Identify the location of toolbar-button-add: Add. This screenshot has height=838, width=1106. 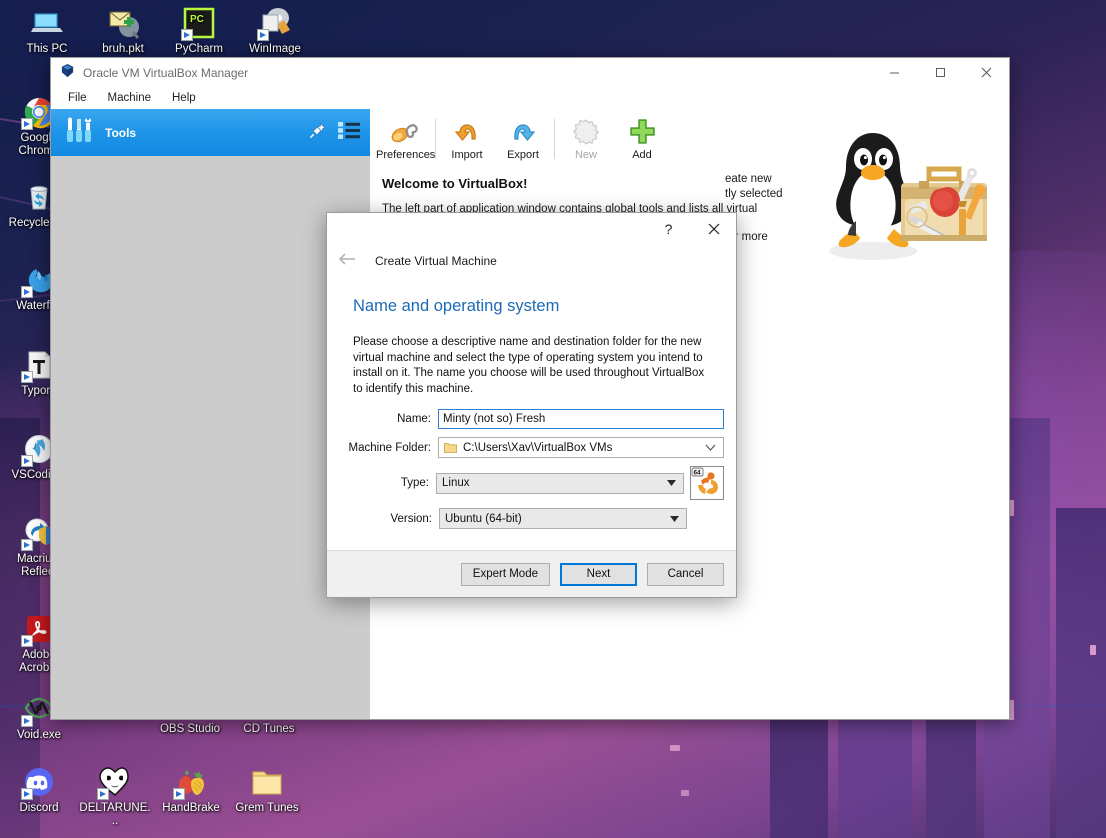
(642, 137).